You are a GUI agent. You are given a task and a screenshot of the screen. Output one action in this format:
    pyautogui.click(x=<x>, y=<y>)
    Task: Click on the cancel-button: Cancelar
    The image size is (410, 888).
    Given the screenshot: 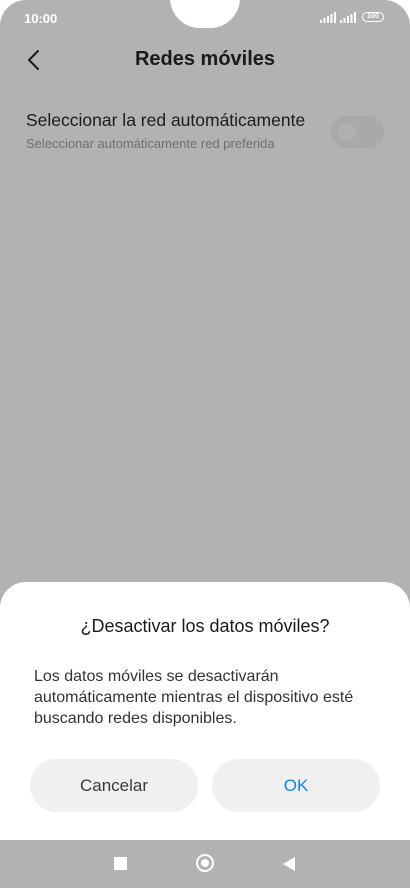 What is the action you would take?
    pyautogui.click(x=114, y=785)
    